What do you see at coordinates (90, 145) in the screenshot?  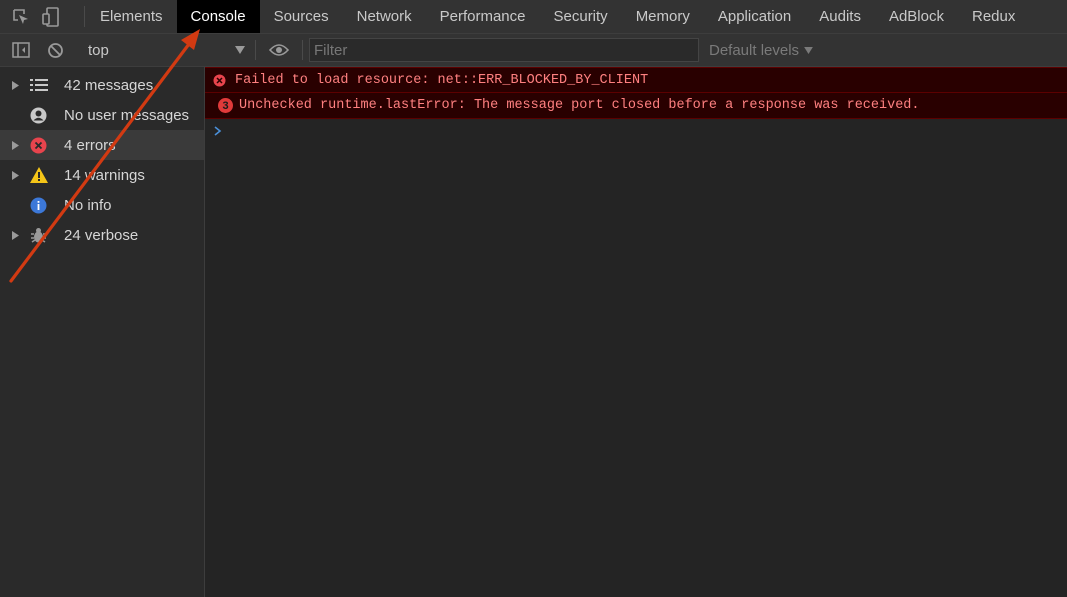 I see `sidebar-item-label: 4 errors` at bounding box center [90, 145].